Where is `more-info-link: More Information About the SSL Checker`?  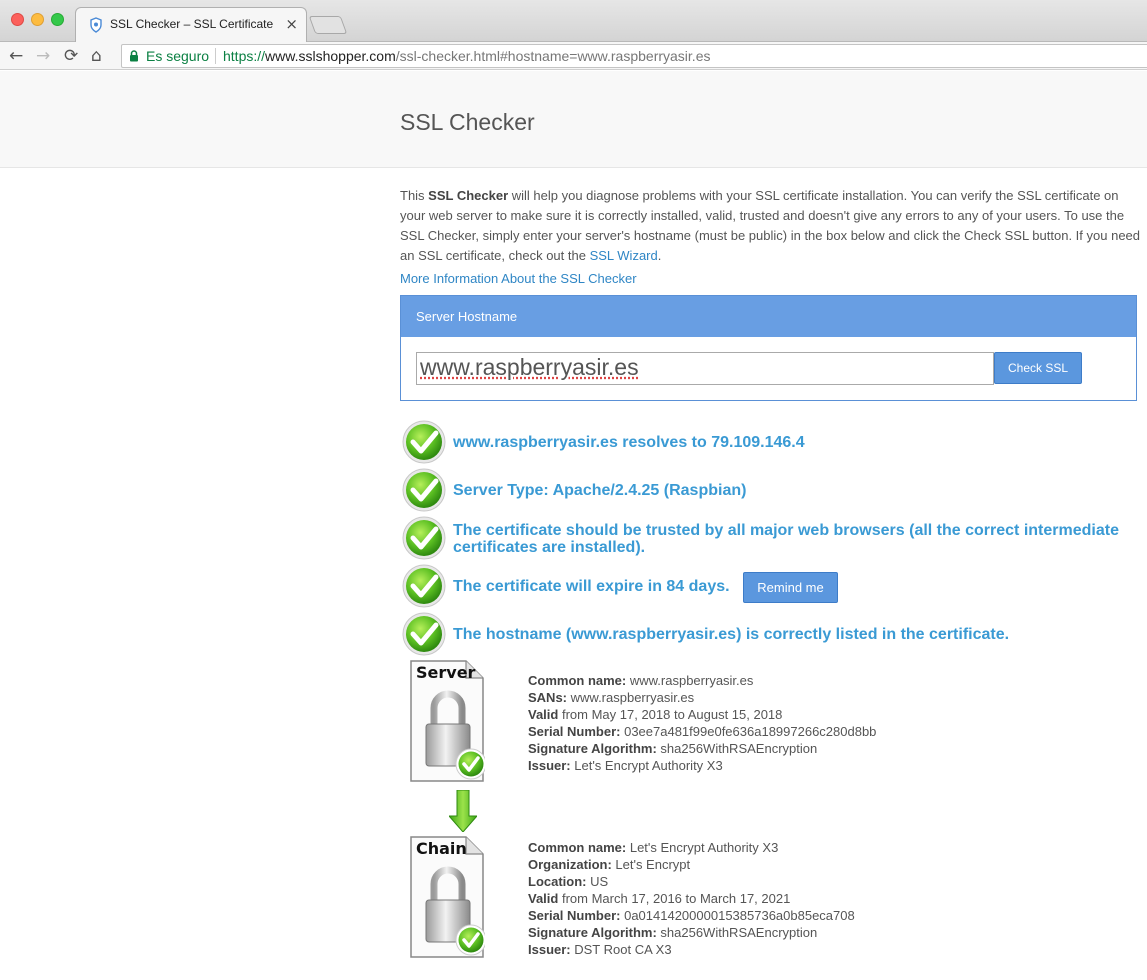 more-info-link: More Information About the SSL Checker is located at coordinates (518, 278).